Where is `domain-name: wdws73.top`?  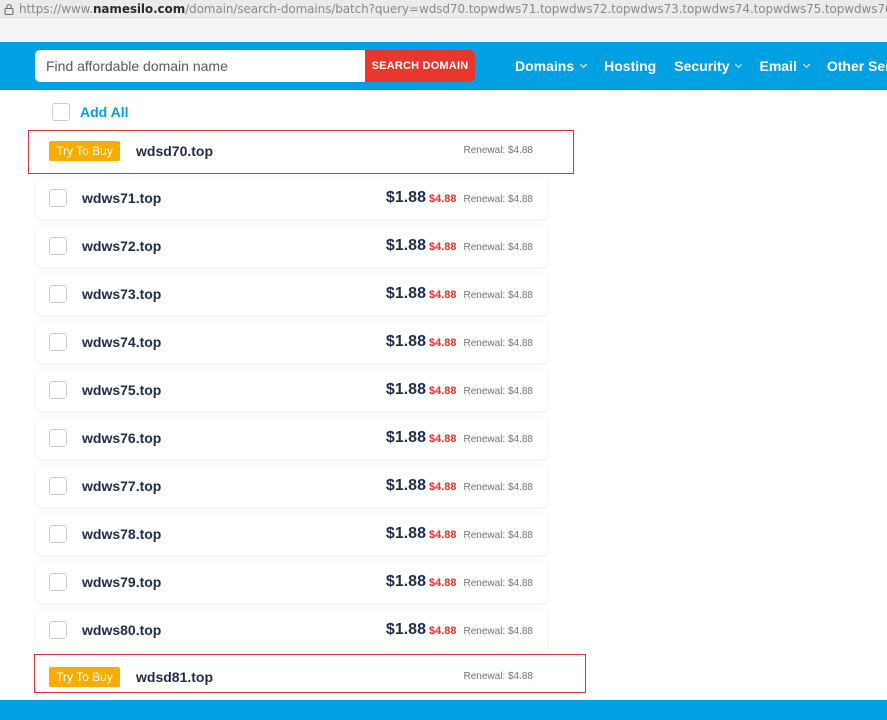
domain-name: wdws73.top is located at coordinates (122, 294).